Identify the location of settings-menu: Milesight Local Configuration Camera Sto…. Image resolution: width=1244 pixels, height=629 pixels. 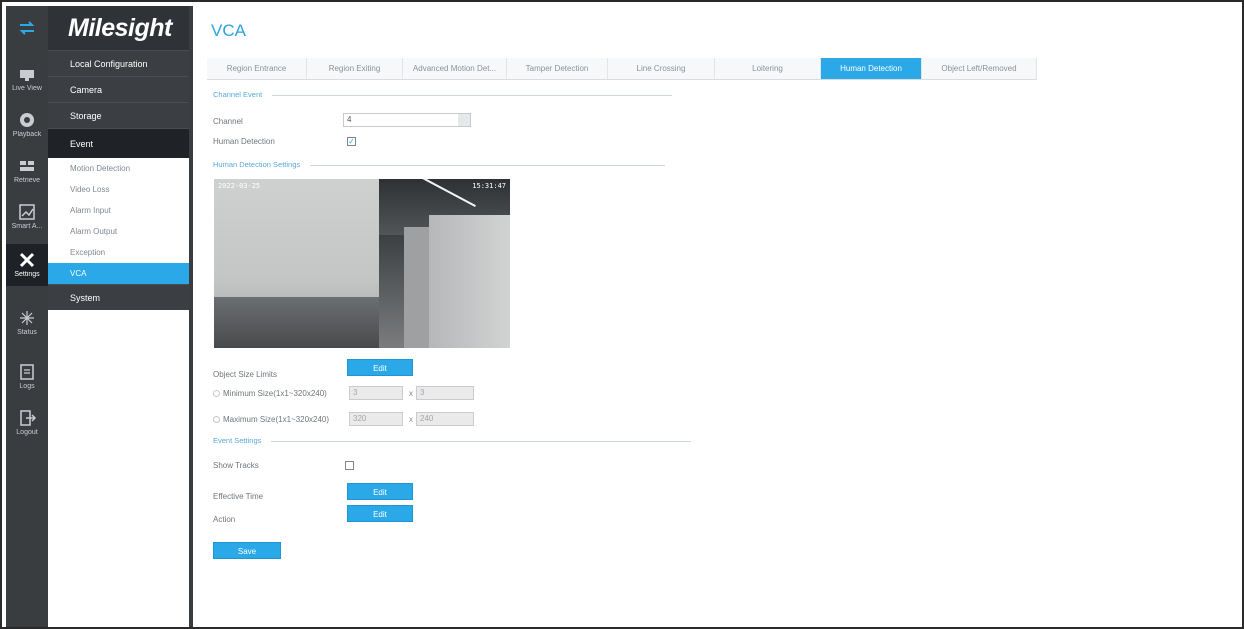
(120, 316).